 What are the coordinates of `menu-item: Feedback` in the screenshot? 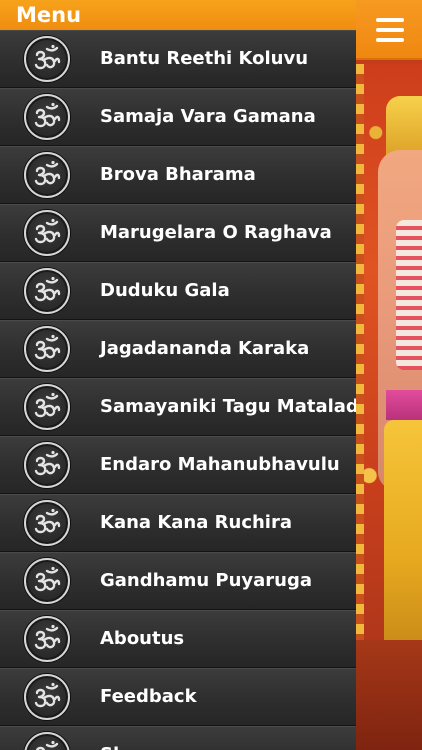 It's located at (178, 697).